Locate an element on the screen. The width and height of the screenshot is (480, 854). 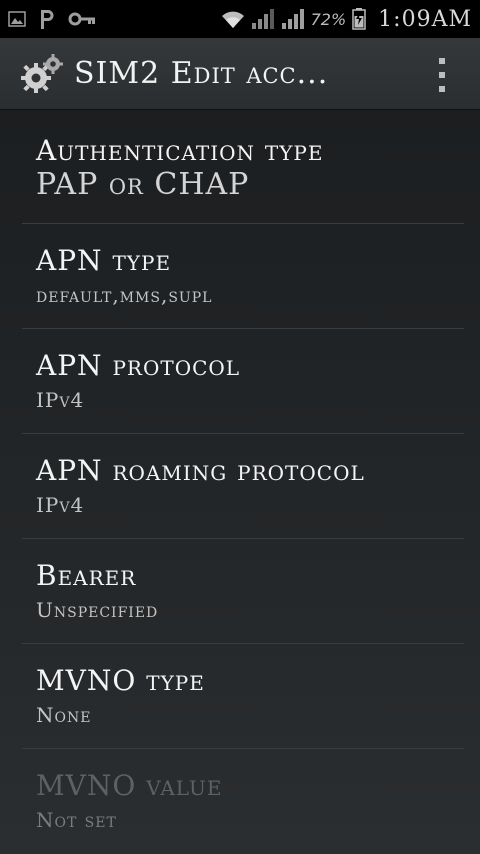
setting-apn-type: APN type default,mms,supl is located at coordinates (243, 276).